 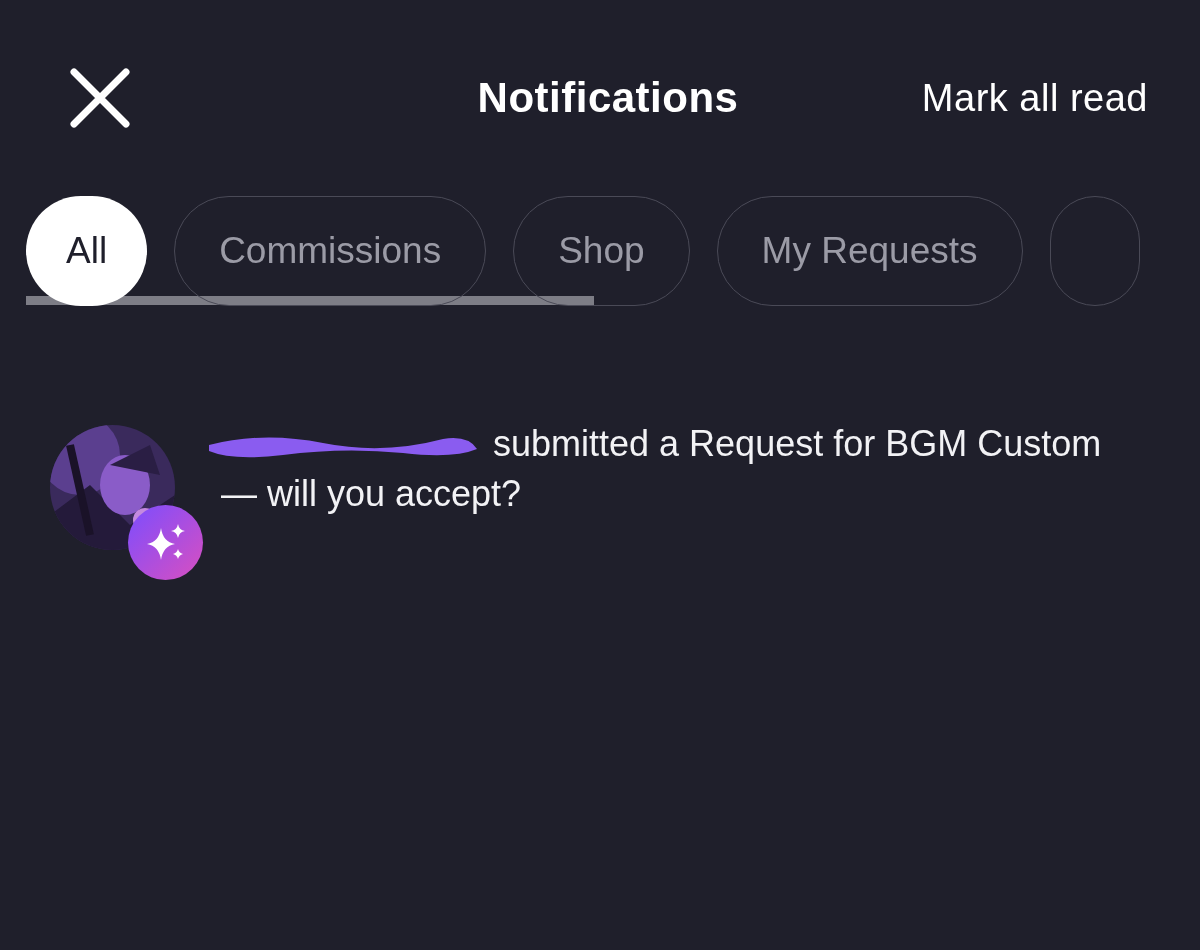 I want to click on notification-text: submitted a Request for BGM Custom — will you accept?, so click(x=661, y=469).